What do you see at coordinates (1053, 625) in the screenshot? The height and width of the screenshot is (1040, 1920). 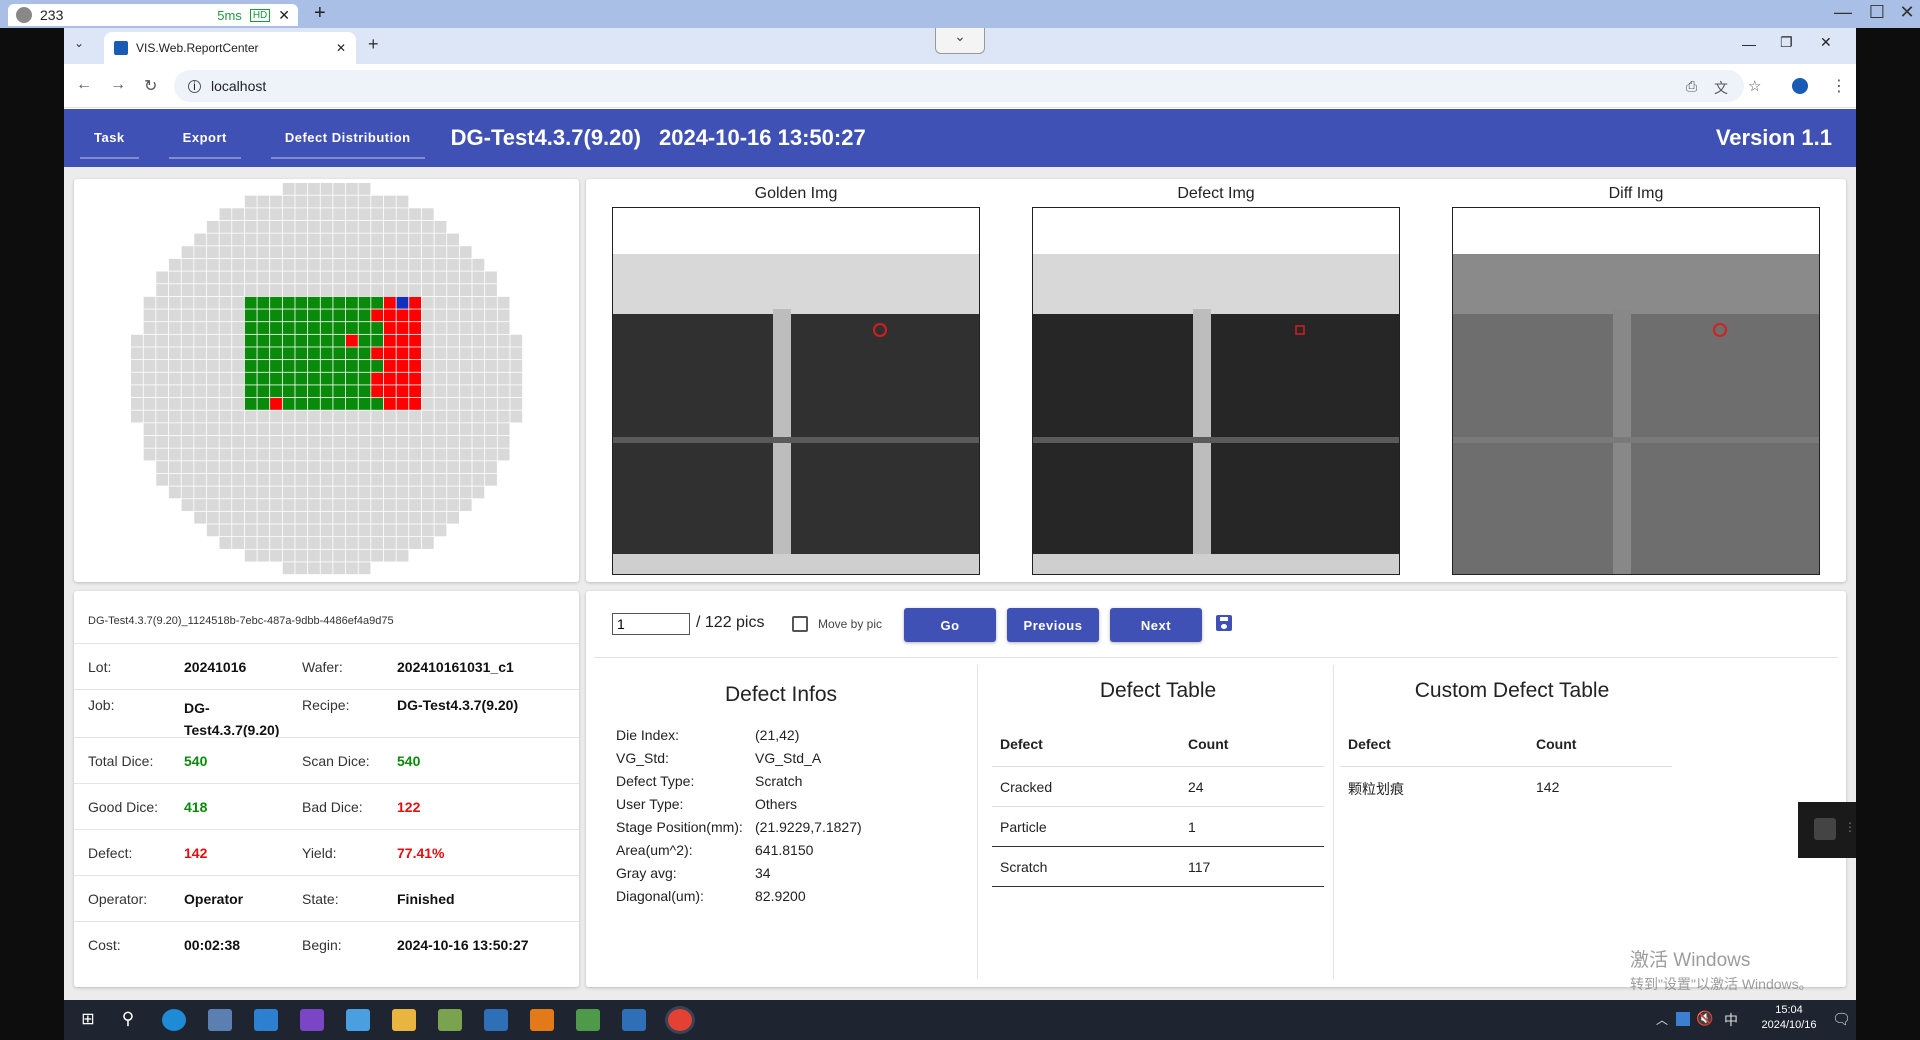 I see `previous-button: Previous` at bounding box center [1053, 625].